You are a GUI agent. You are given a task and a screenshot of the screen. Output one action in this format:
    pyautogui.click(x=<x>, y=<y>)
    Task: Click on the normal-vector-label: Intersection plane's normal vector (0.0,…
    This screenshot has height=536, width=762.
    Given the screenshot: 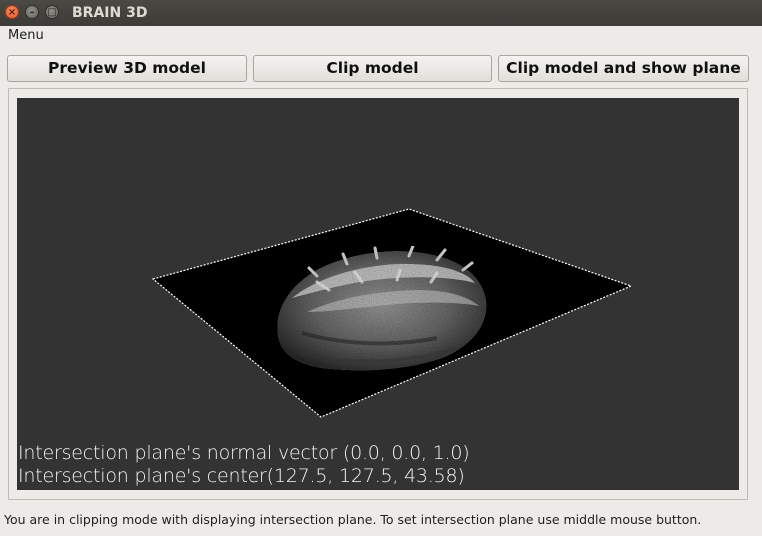 What is the action you would take?
    pyautogui.click(x=244, y=453)
    